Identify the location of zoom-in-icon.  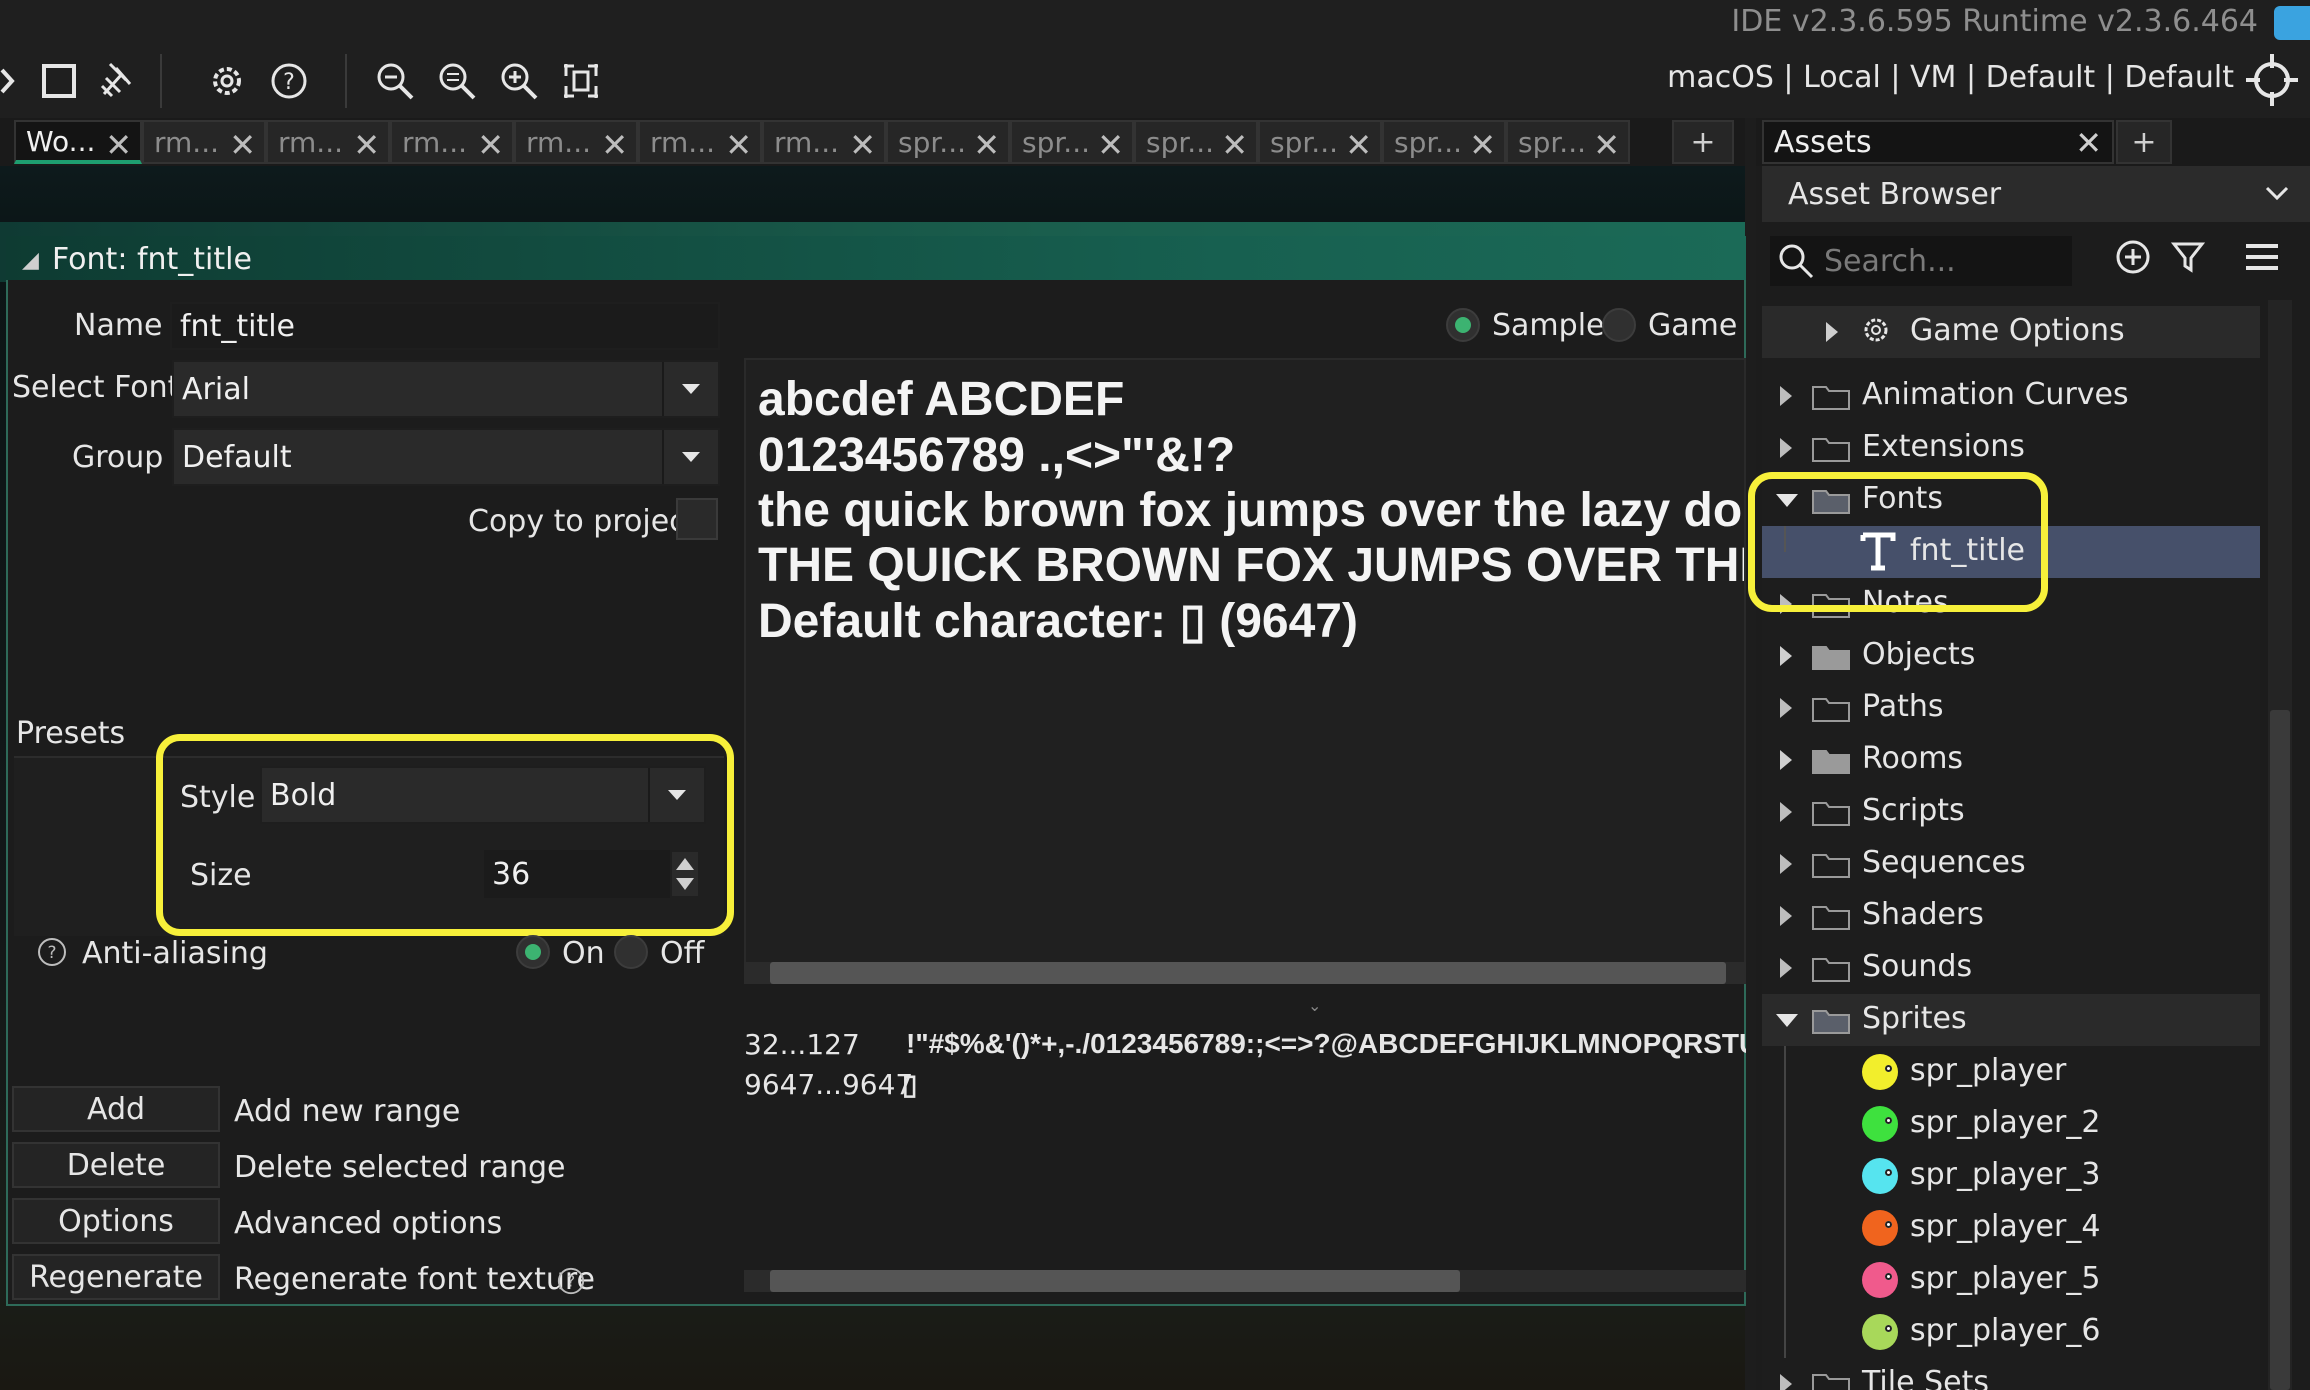
(519, 81).